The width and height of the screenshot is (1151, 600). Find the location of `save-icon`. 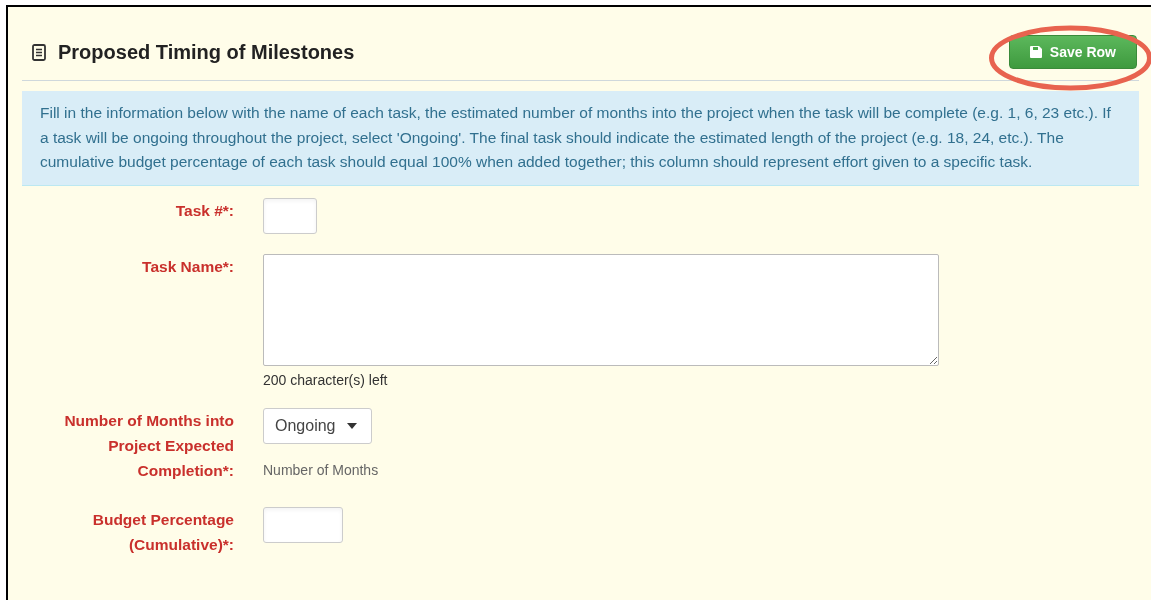

save-icon is located at coordinates (1035, 52).